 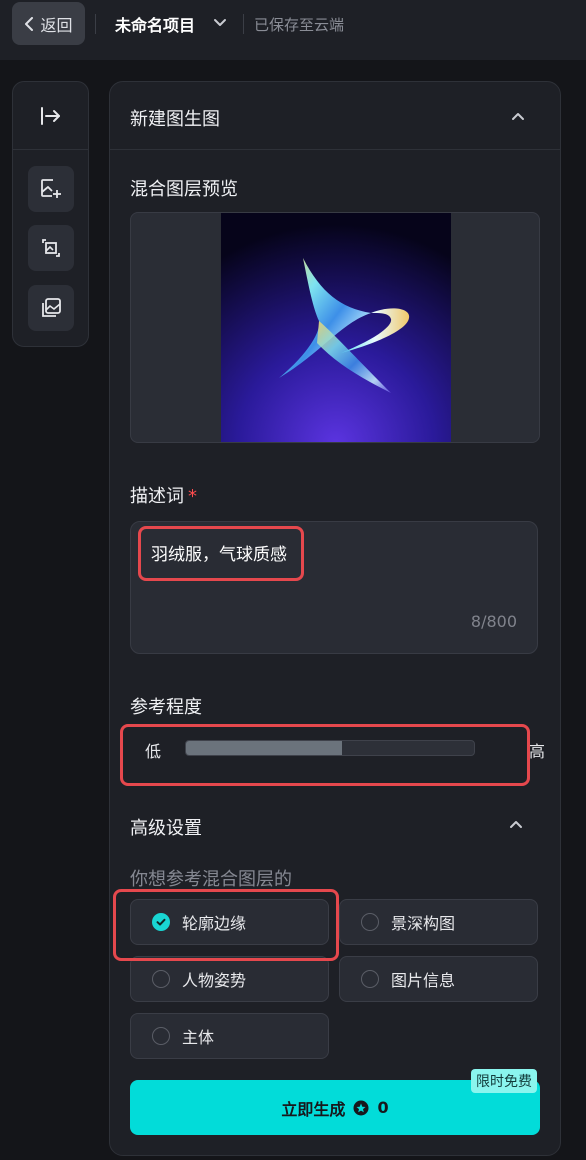 I want to click on back-button: 返回, so click(x=48, y=23).